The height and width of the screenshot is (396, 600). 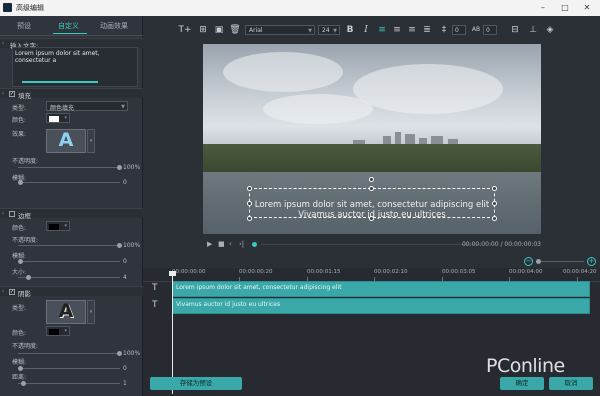 I want to click on section-label: 边框, so click(x=24, y=216).